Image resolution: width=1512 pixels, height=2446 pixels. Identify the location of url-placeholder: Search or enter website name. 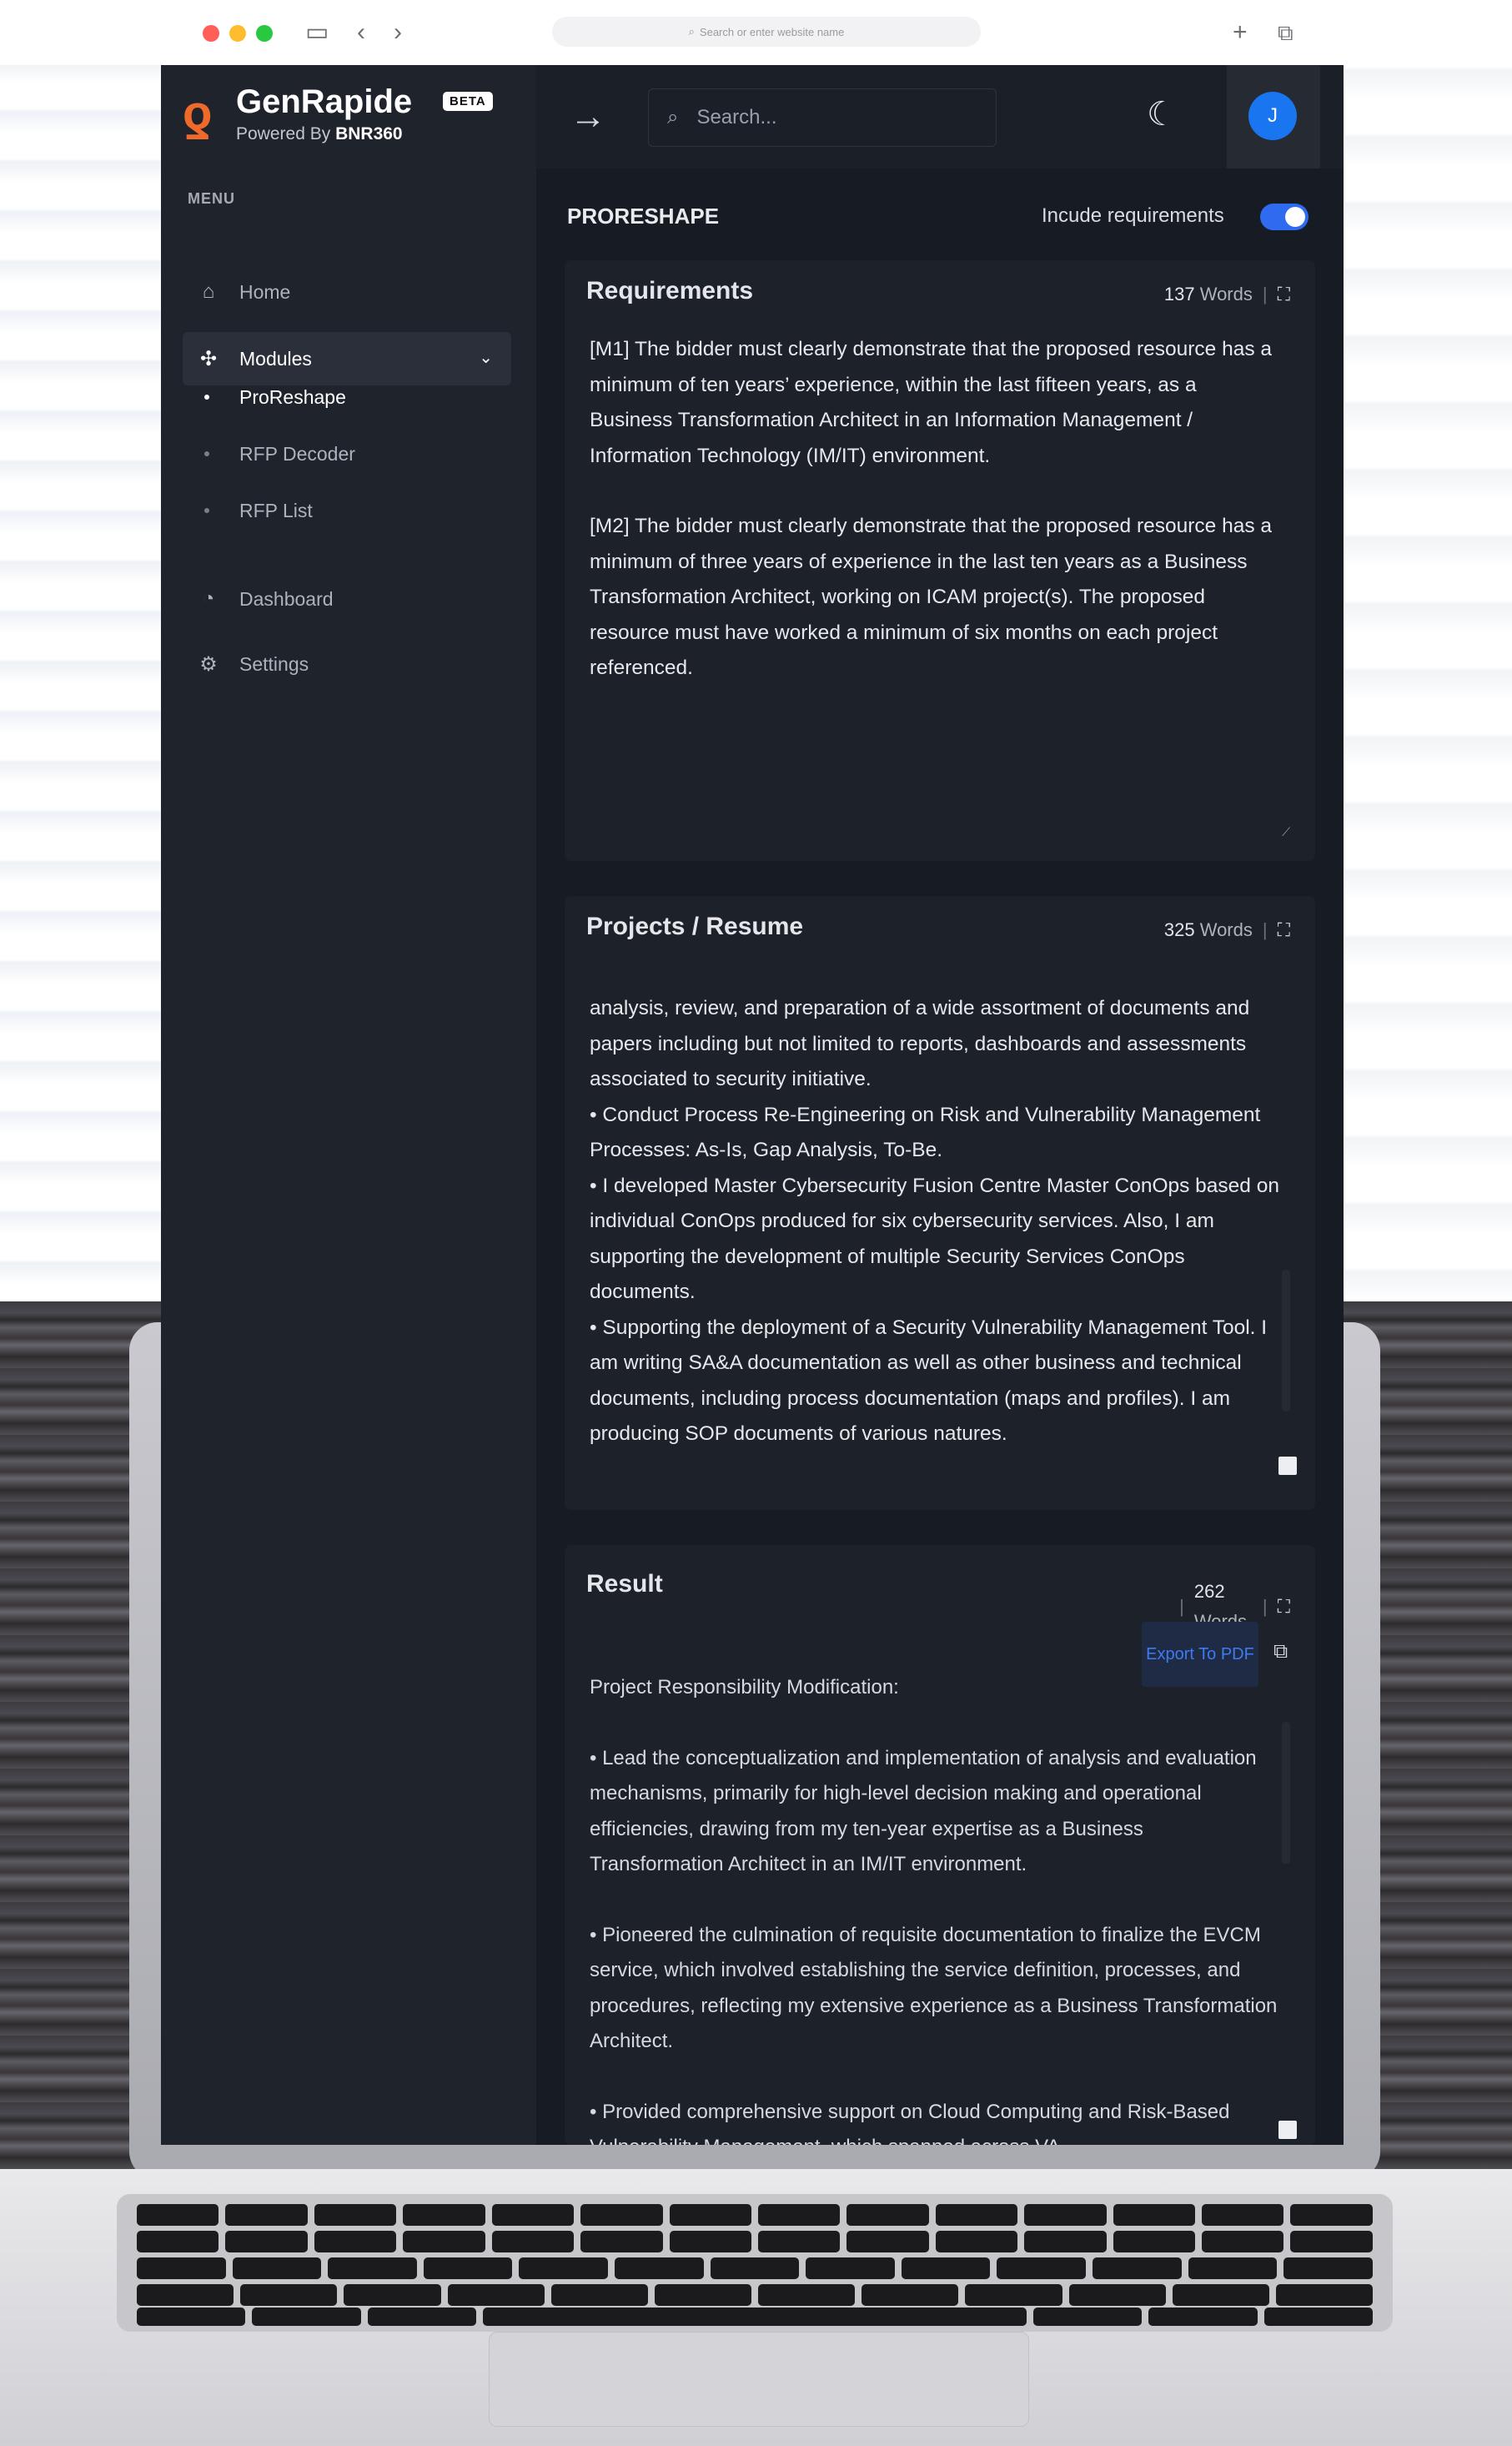
(772, 31).